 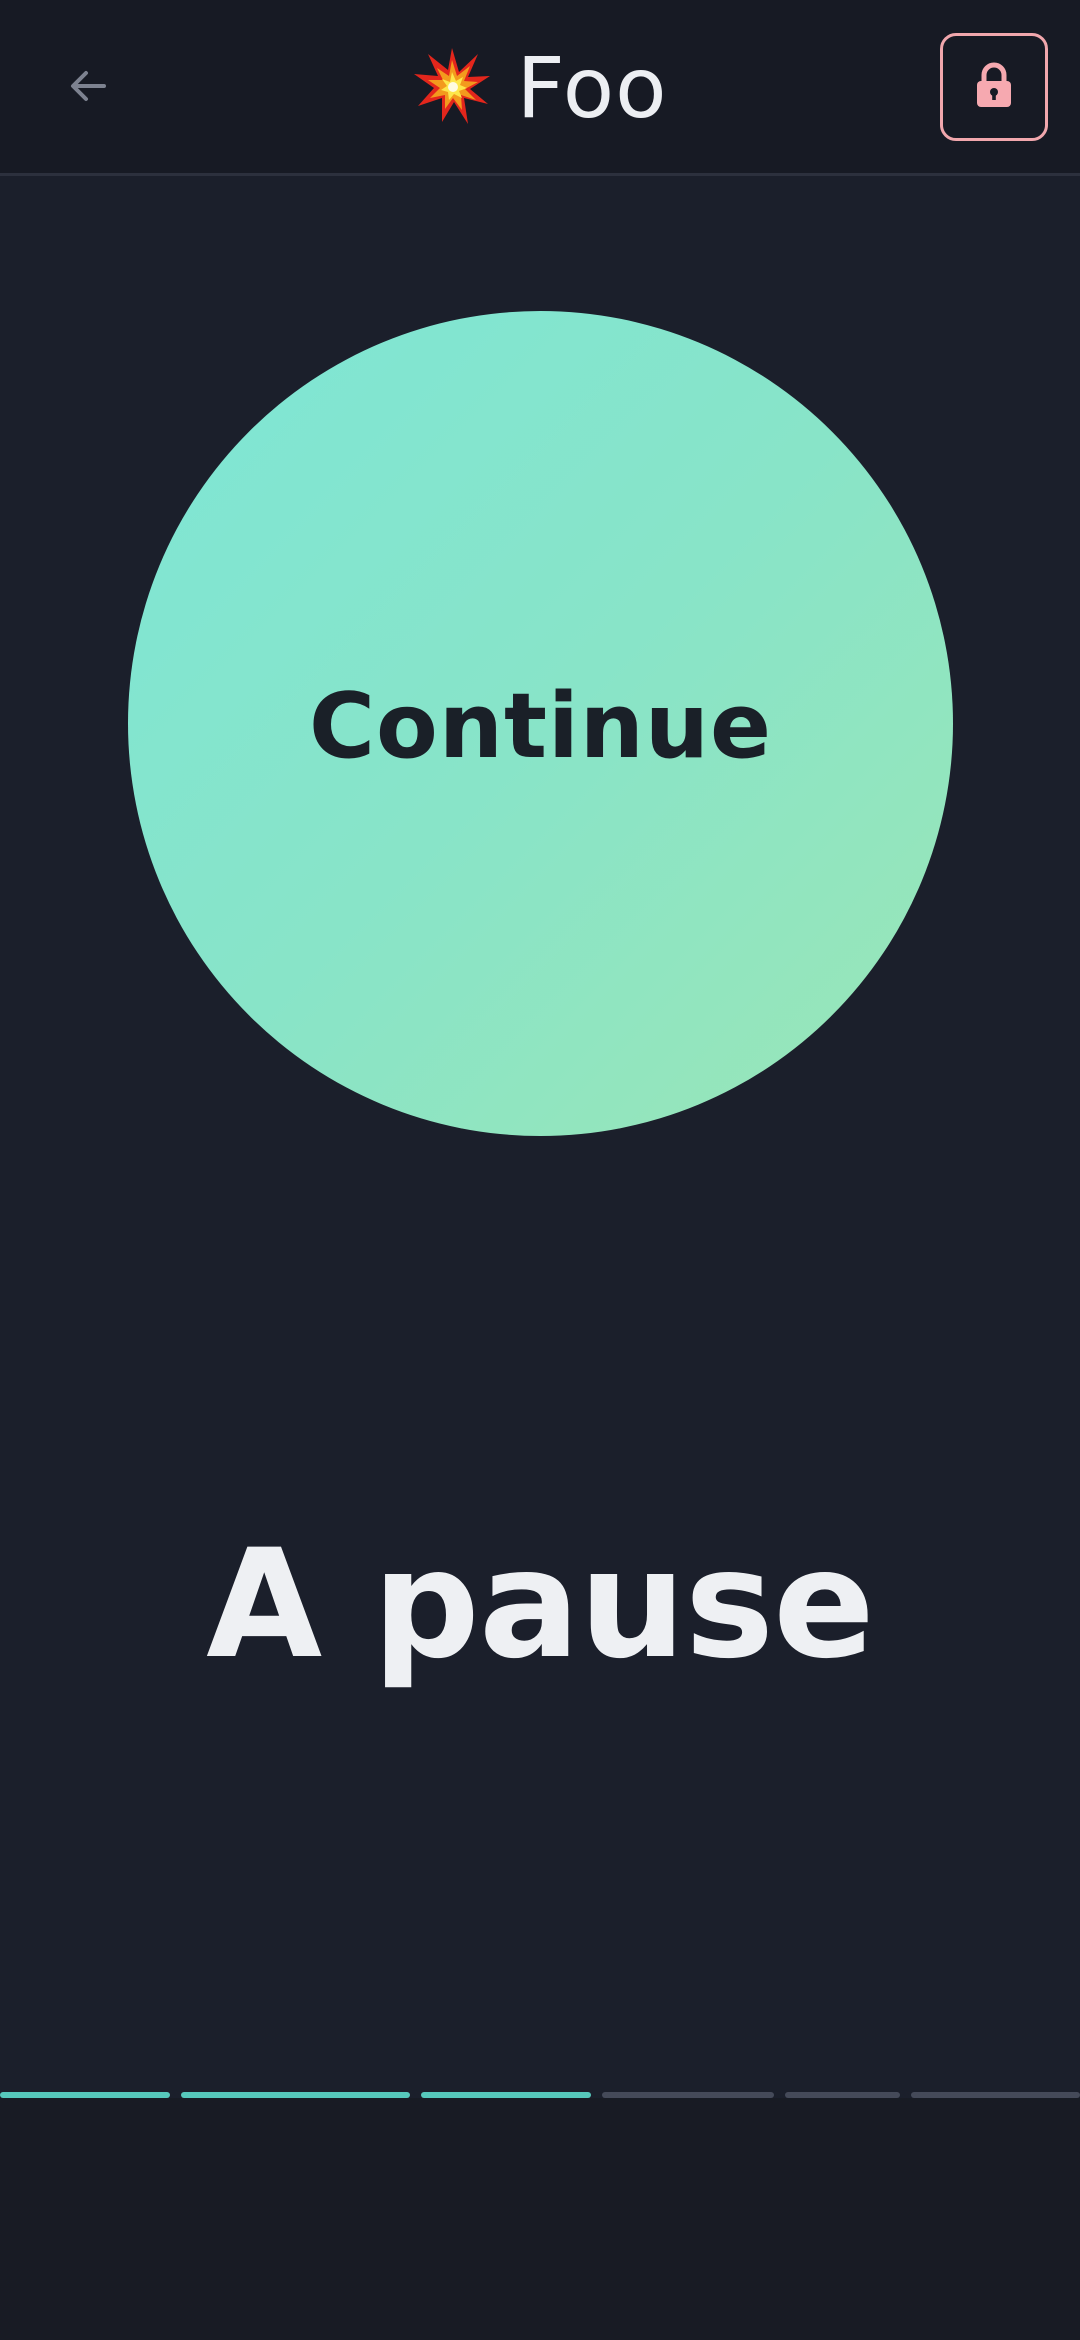 I want to click on pause-headline: A pause, so click(x=540, y=1605).